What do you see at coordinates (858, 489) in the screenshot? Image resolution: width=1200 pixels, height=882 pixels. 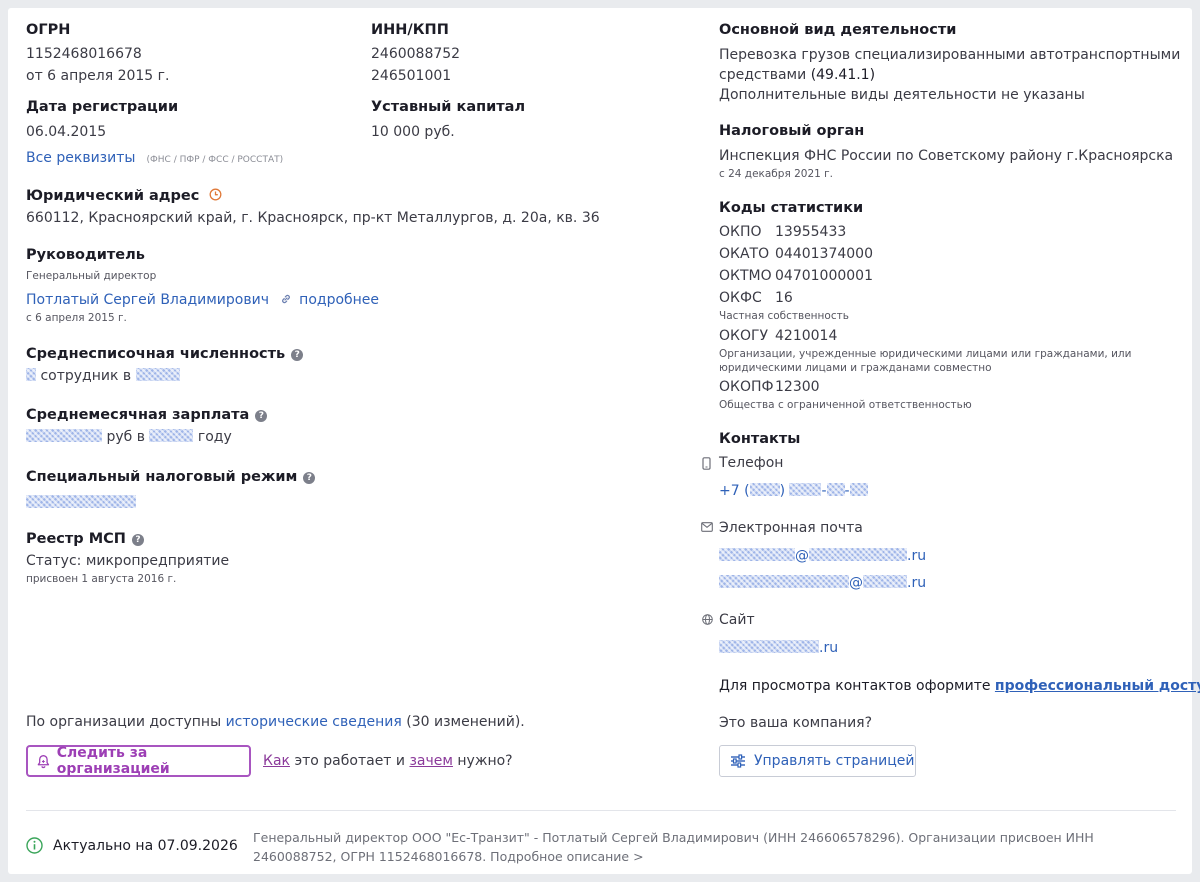 I see `masked-phone-part` at bounding box center [858, 489].